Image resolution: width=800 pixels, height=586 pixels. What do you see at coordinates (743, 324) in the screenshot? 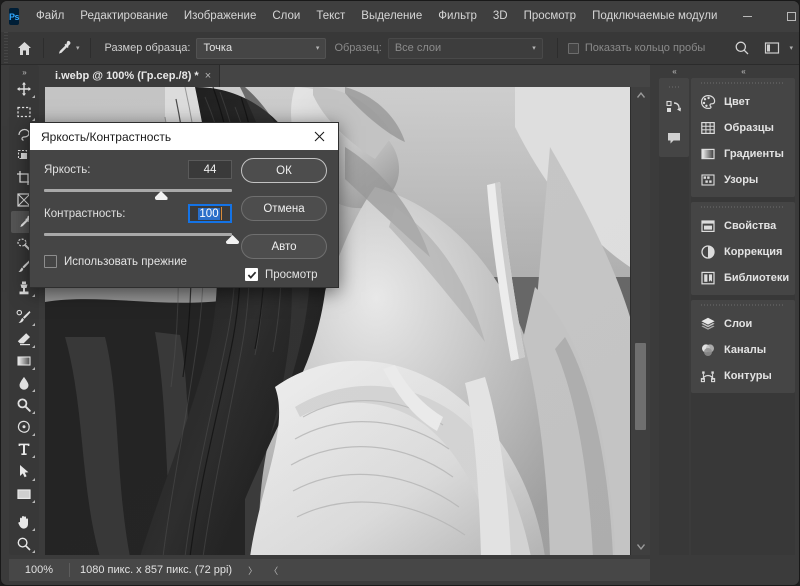
I see `panel-item-layers: Слои` at bounding box center [743, 324].